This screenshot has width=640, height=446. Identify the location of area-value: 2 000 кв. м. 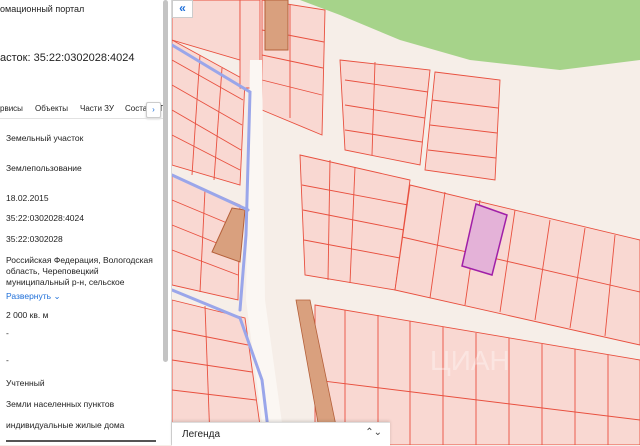
(27, 315).